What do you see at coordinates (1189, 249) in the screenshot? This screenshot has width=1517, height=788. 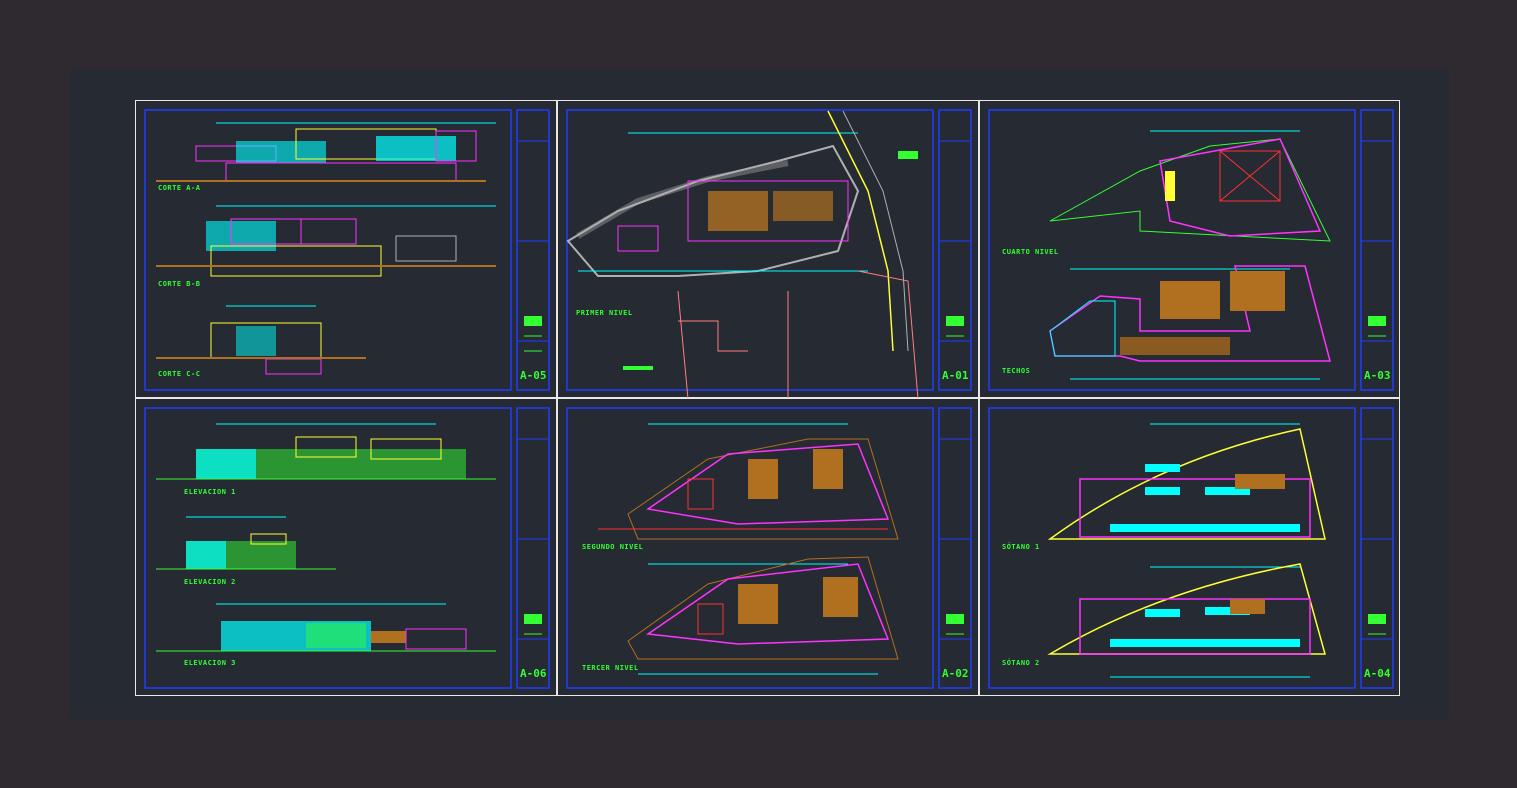 I see `sheet-fourth-floor-roofs: CUARTO NIVEL TECHOS A-03` at bounding box center [1189, 249].